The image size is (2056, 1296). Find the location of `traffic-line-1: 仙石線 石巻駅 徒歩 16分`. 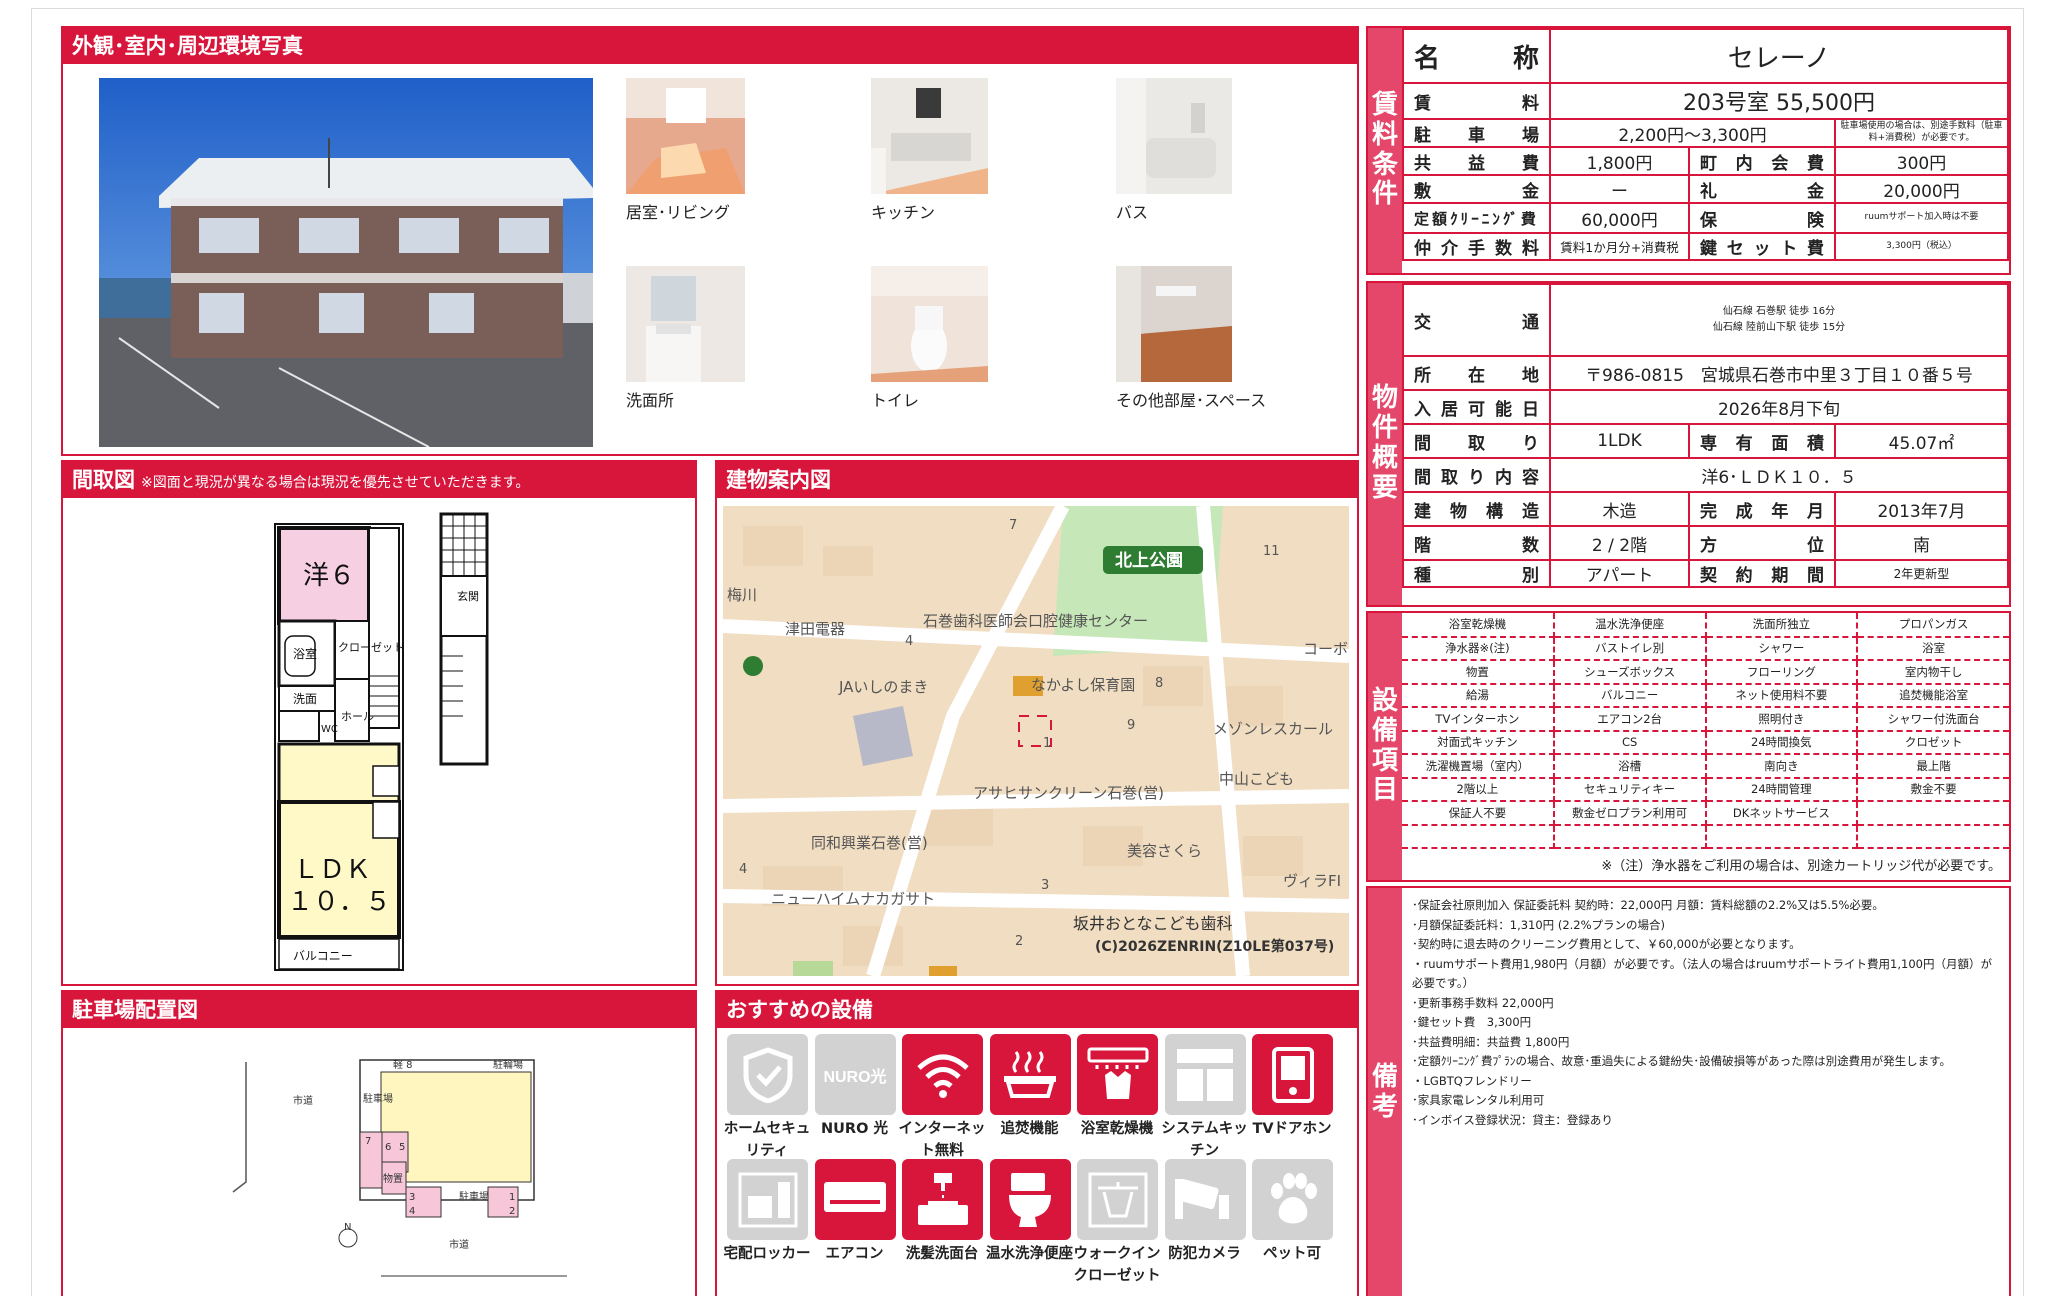

traffic-line-1: 仙石線 石巻駅 徒歩 16分 is located at coordinates (1779, 311).